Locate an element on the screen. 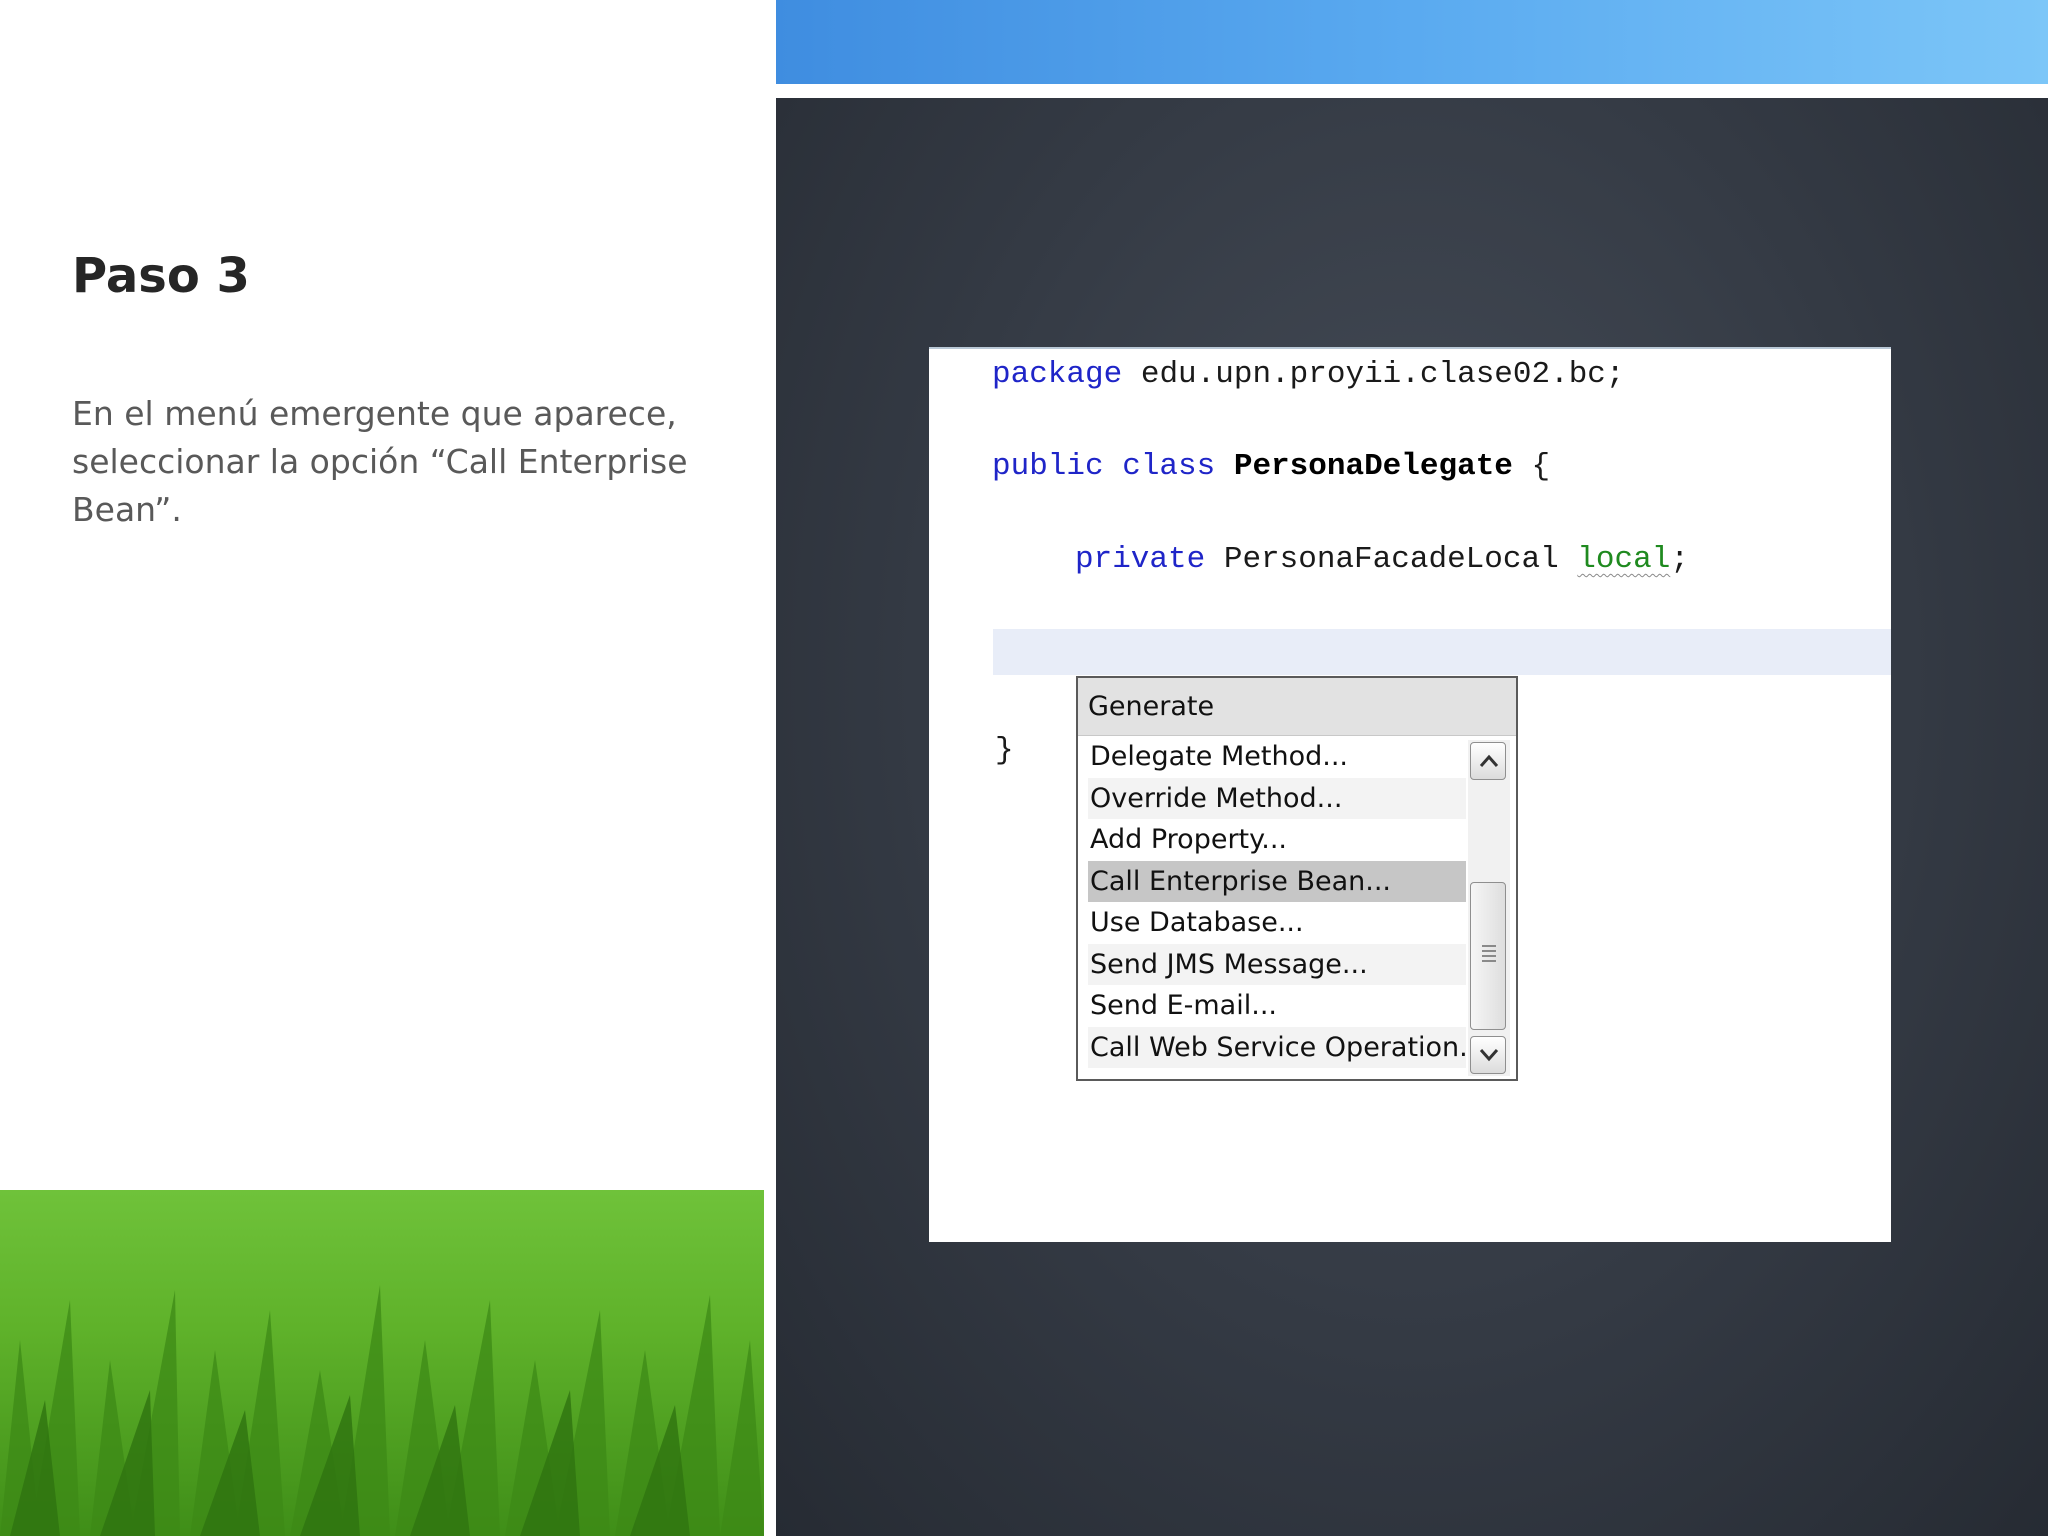 The width and height of the screenshot is (2048, 1536). field-name-local: local is located at coordinates (1623, 559).